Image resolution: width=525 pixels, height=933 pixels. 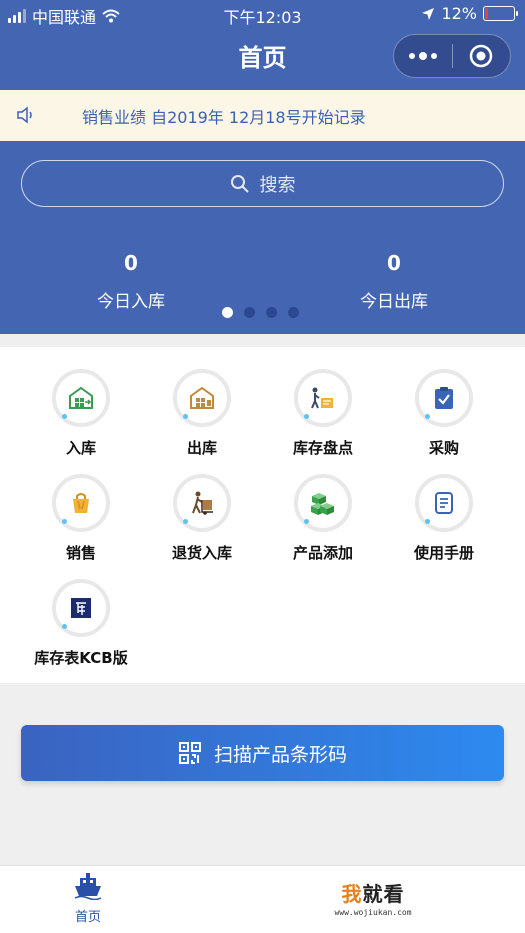 What do you see at coordinates (262, 45) in the screenshot?
I see `top-bar: 中国联通 下午12:03 12% 首页` at bounding box center [262, 45].